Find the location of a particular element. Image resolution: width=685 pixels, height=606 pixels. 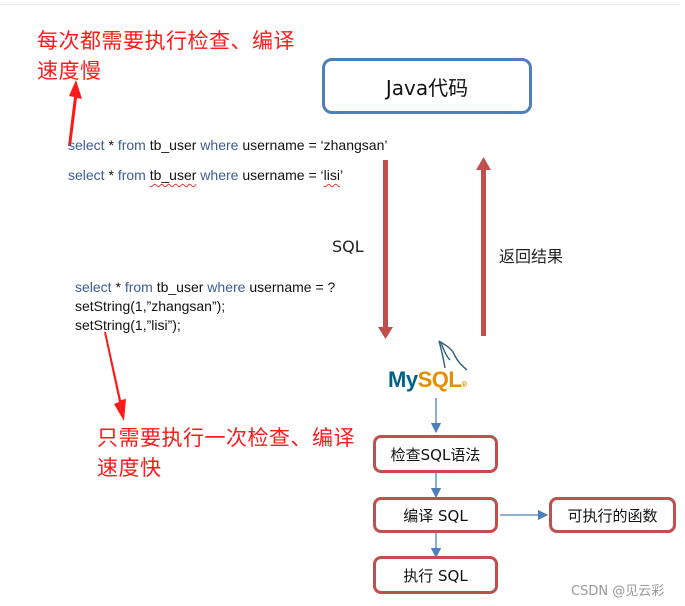

prepared-sql: select * from tb_user where username = ? is located at coordinates (205, 287).